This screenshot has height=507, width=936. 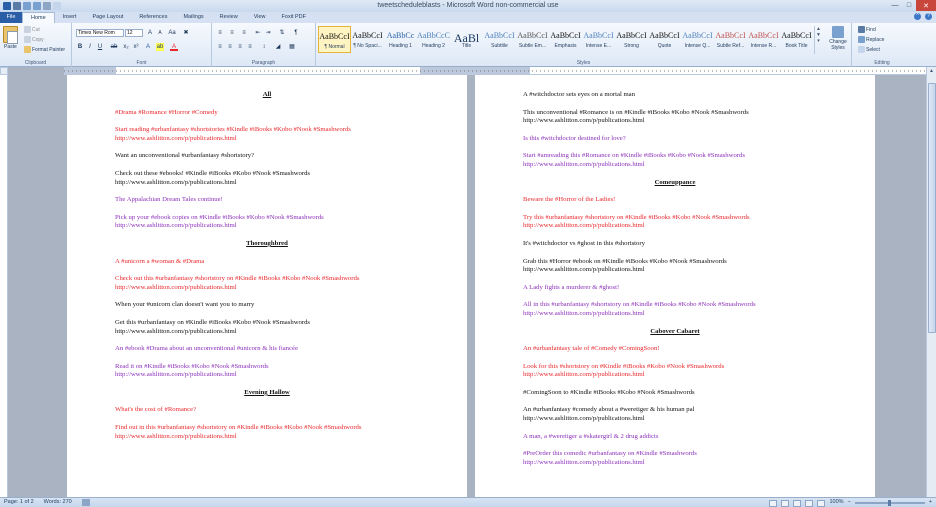 What do you see at coordinates (107, 17) in the screenshot?
I see `tab-page-layout: Page Layout` at bounding box center [107, 17].